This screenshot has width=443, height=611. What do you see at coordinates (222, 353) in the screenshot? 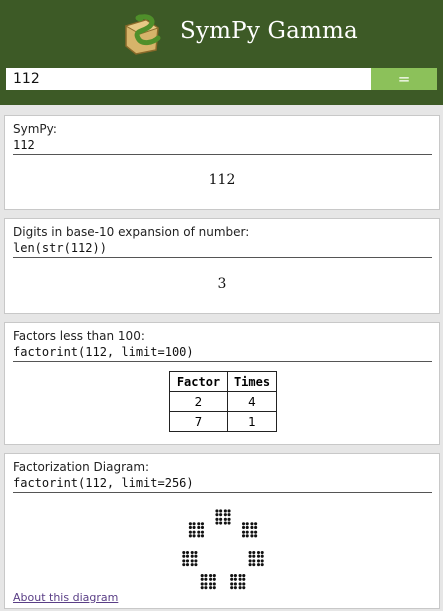
I see `card-code: factorint(112, limit=100)` at bounding box center [222, 353].